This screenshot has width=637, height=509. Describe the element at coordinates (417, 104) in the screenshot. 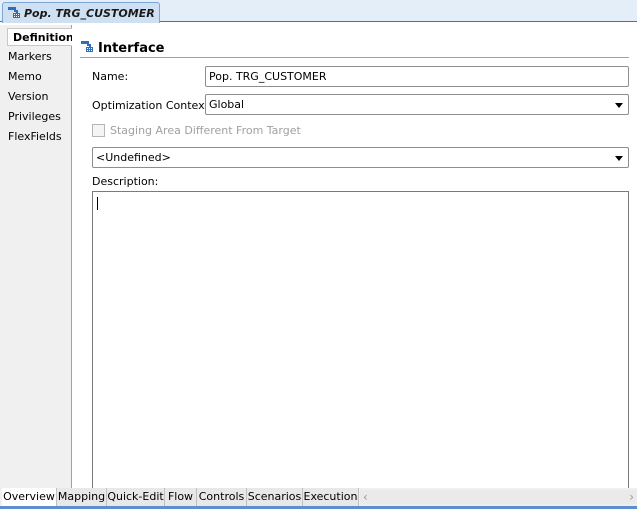

I see `optimization-context-select: Global` at that location.